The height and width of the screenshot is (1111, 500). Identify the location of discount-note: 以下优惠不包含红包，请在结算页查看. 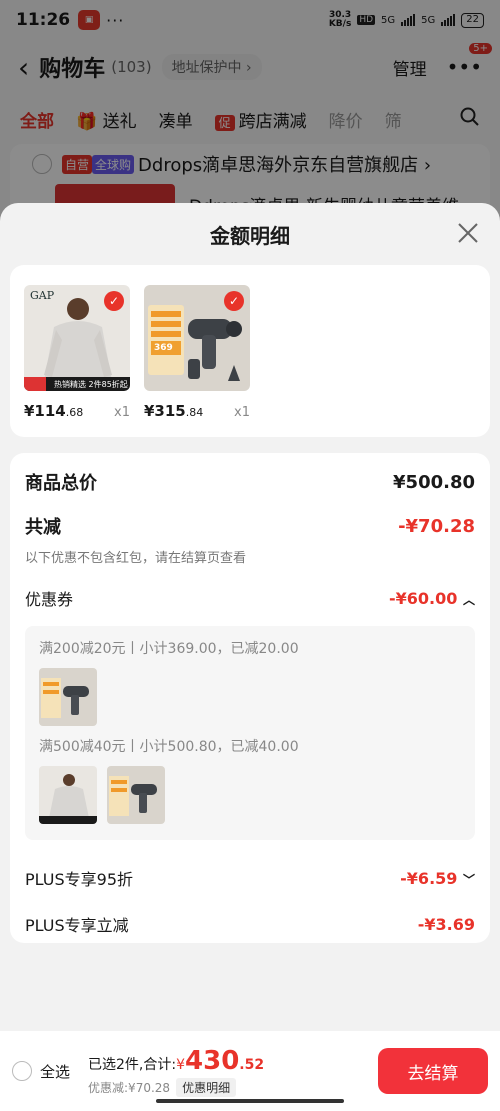
(136, 558).